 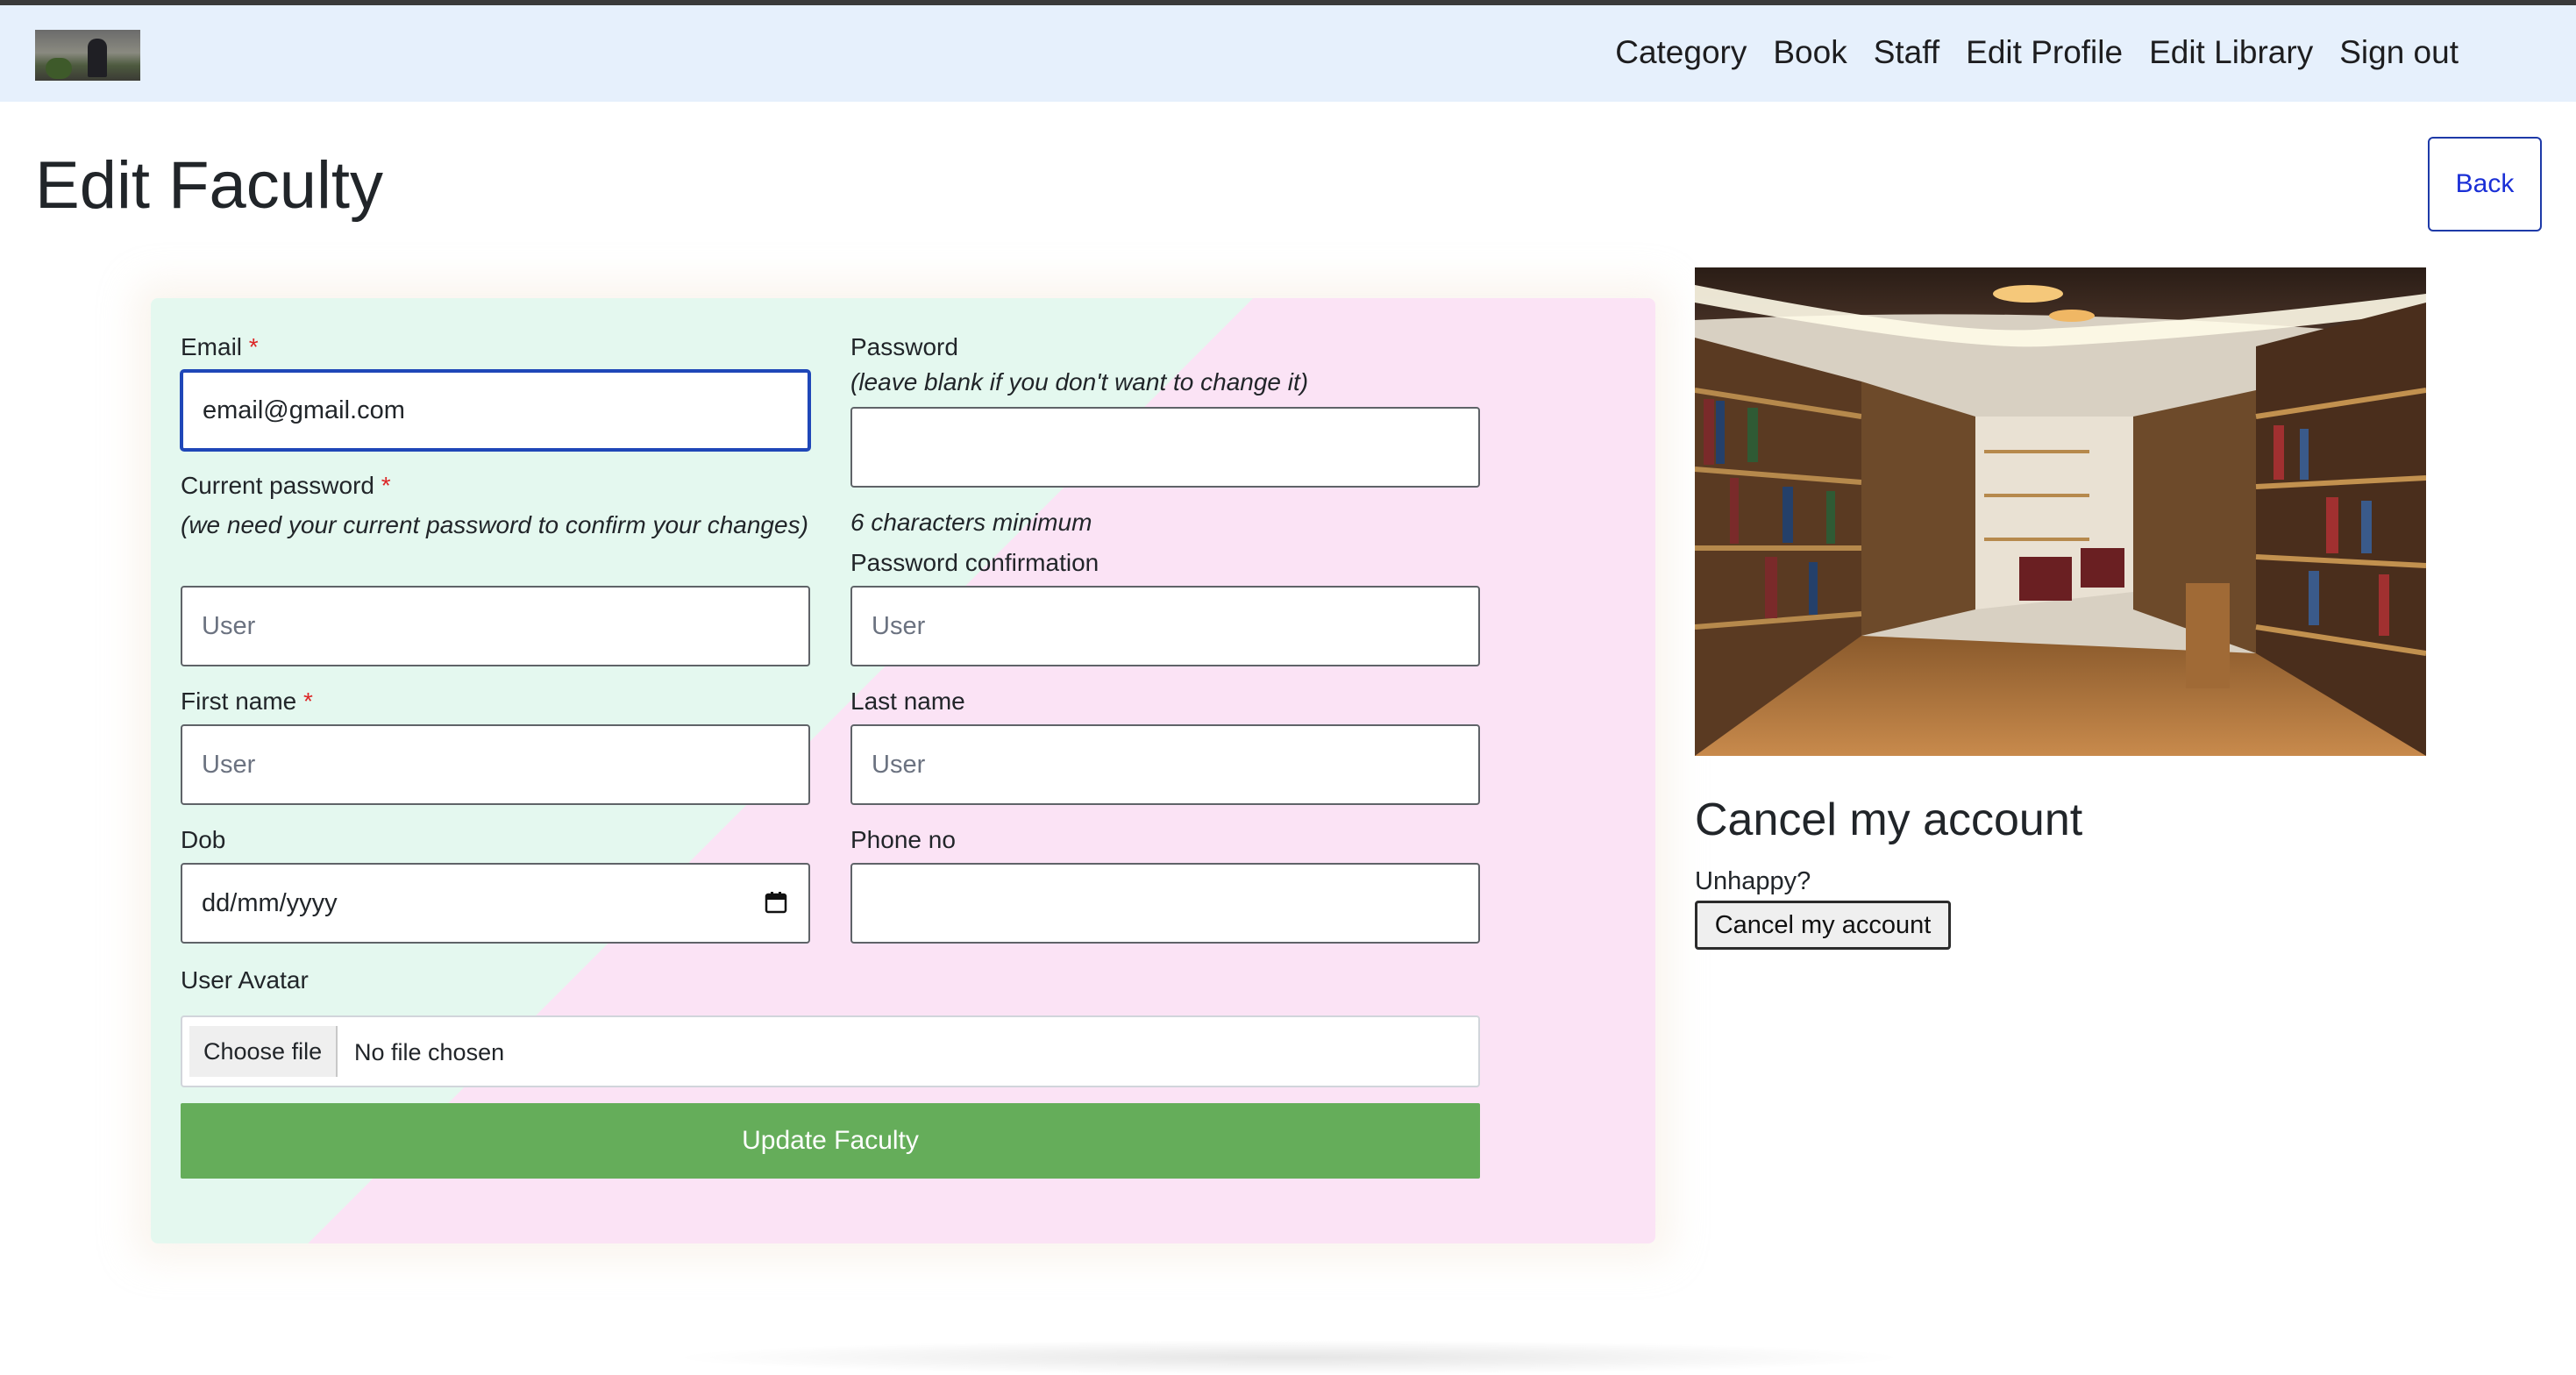 What do you see at coordinates (253, 346) in the screenshot?
I see `email-required-marker: *` at bounding box center [253, 346].